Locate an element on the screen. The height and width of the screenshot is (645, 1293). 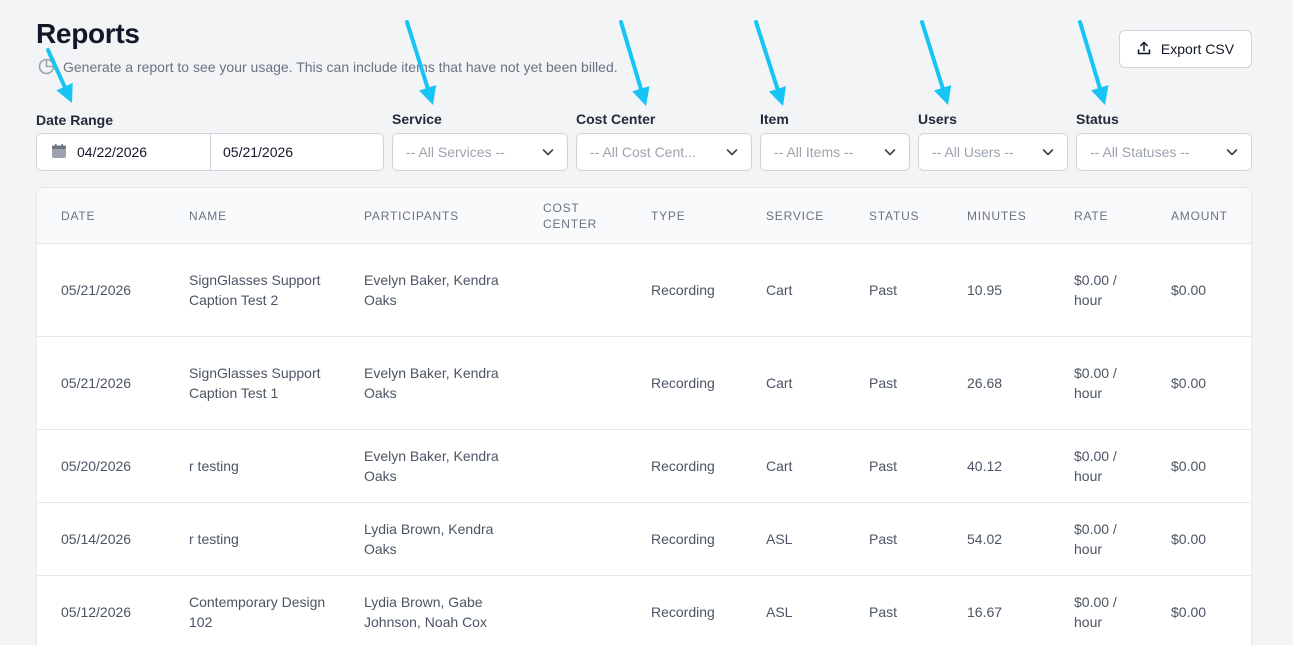
column-header-name: NAME is located at coordinates (208, 216).